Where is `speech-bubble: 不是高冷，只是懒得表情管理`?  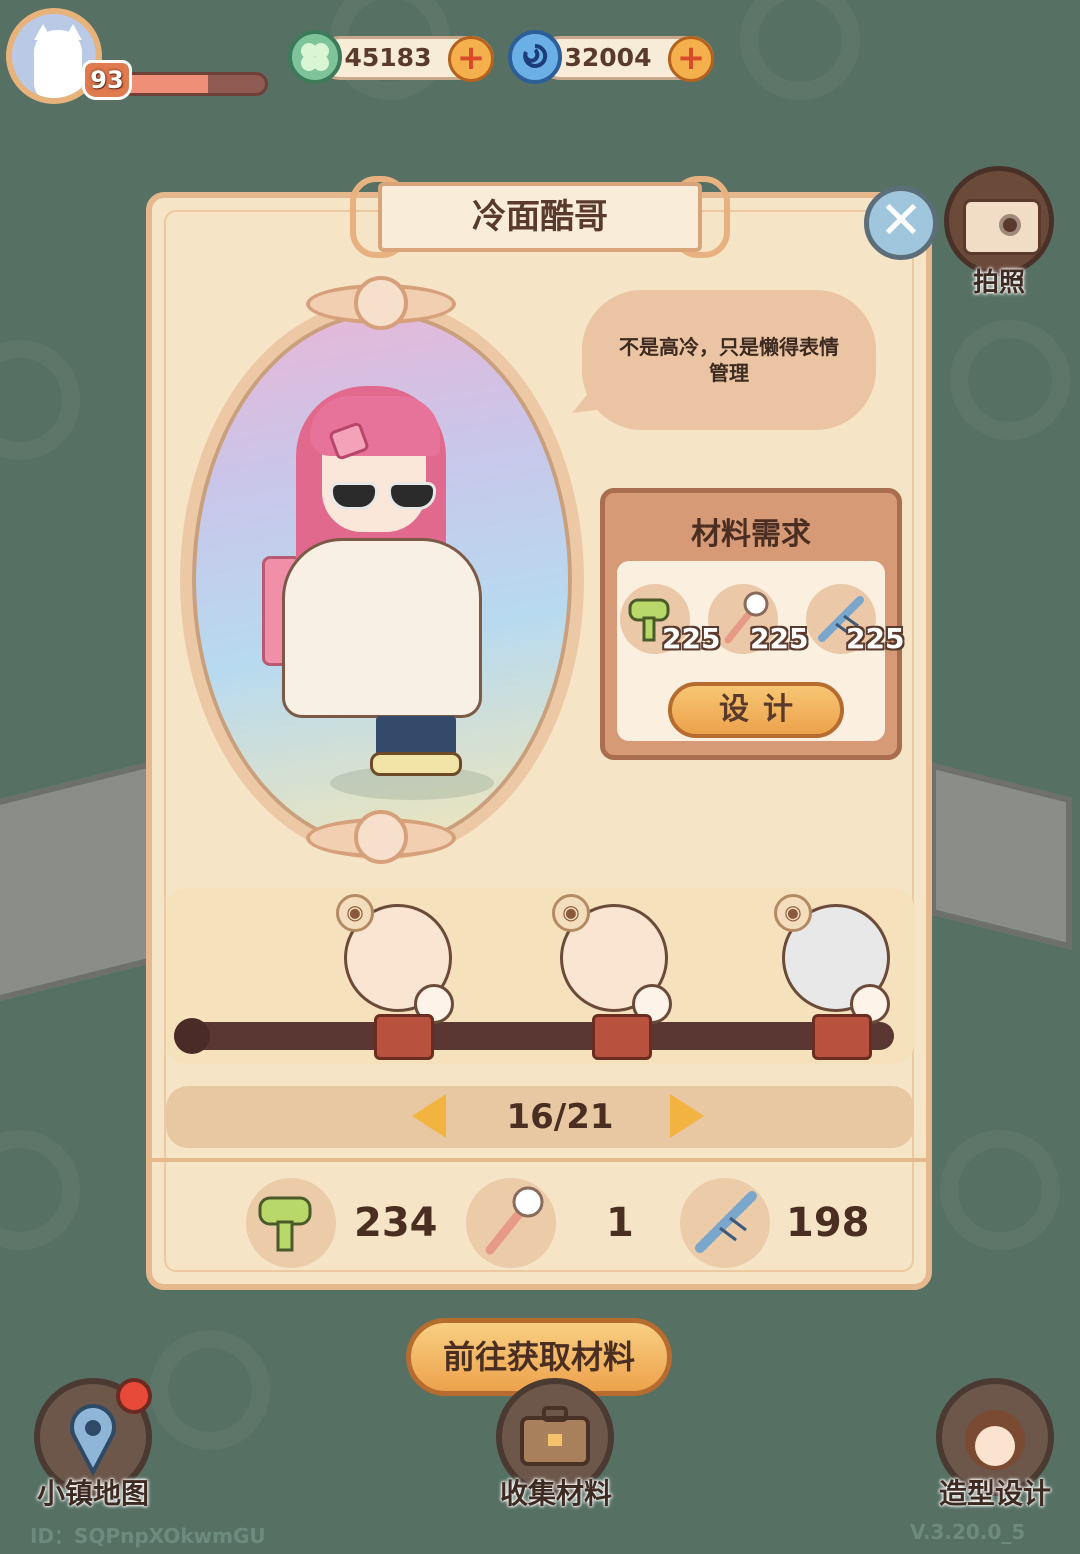 speech-bubble: 不是高冷，只是懒得表情管理 is located at coordinates (729, 360).